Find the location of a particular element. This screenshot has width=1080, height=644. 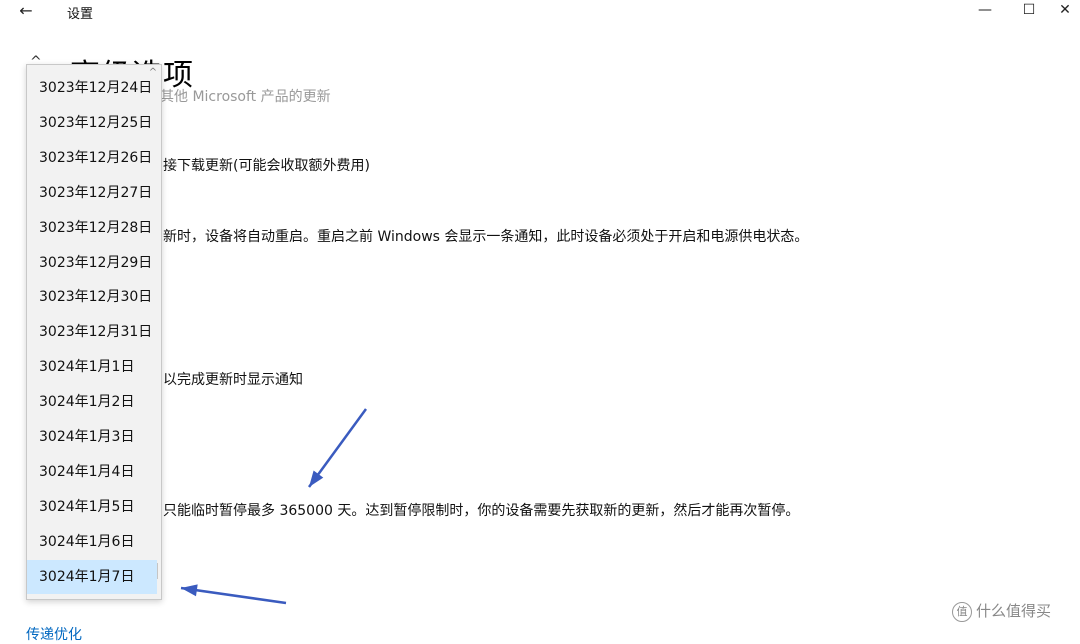

title-bar: ← 设置 — ☐ ✕ is located at coordinates (540, 12).